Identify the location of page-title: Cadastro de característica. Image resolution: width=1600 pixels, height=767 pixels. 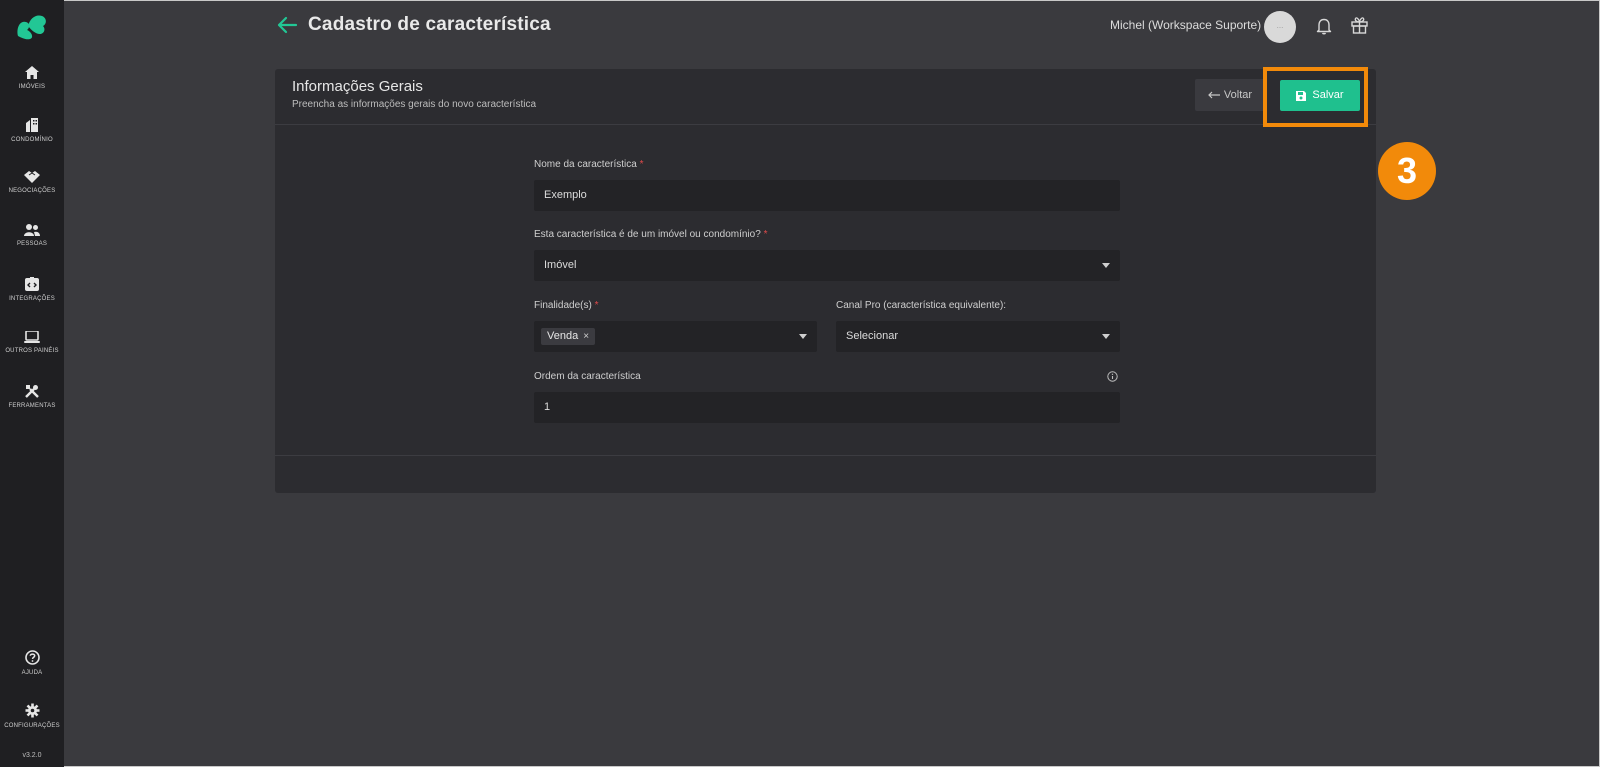
(429, 24).